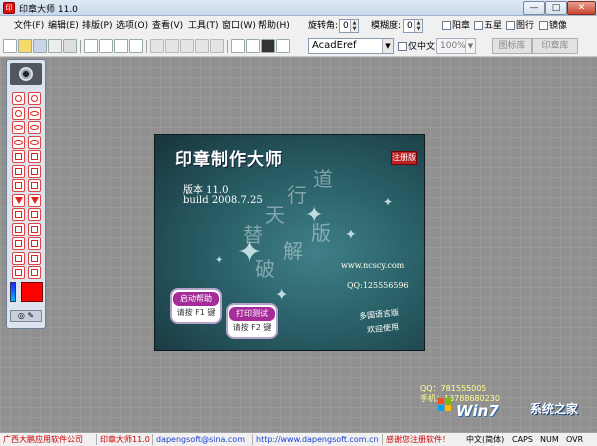  Describe the element at coordinates (298, 8) in the screenshot. I see `title-bar: 印 印章大师 11.0 — □ ✕` at that location.